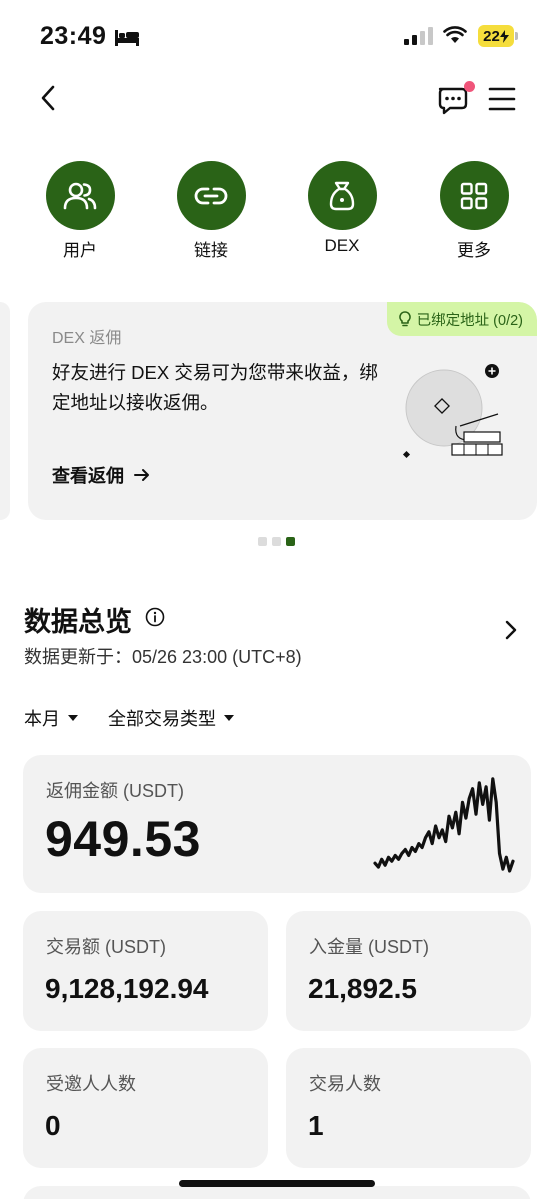 Image resolution: width=554 pixels, height=1199 pixels. I want to click on wifi-icon, so click(455, 34).